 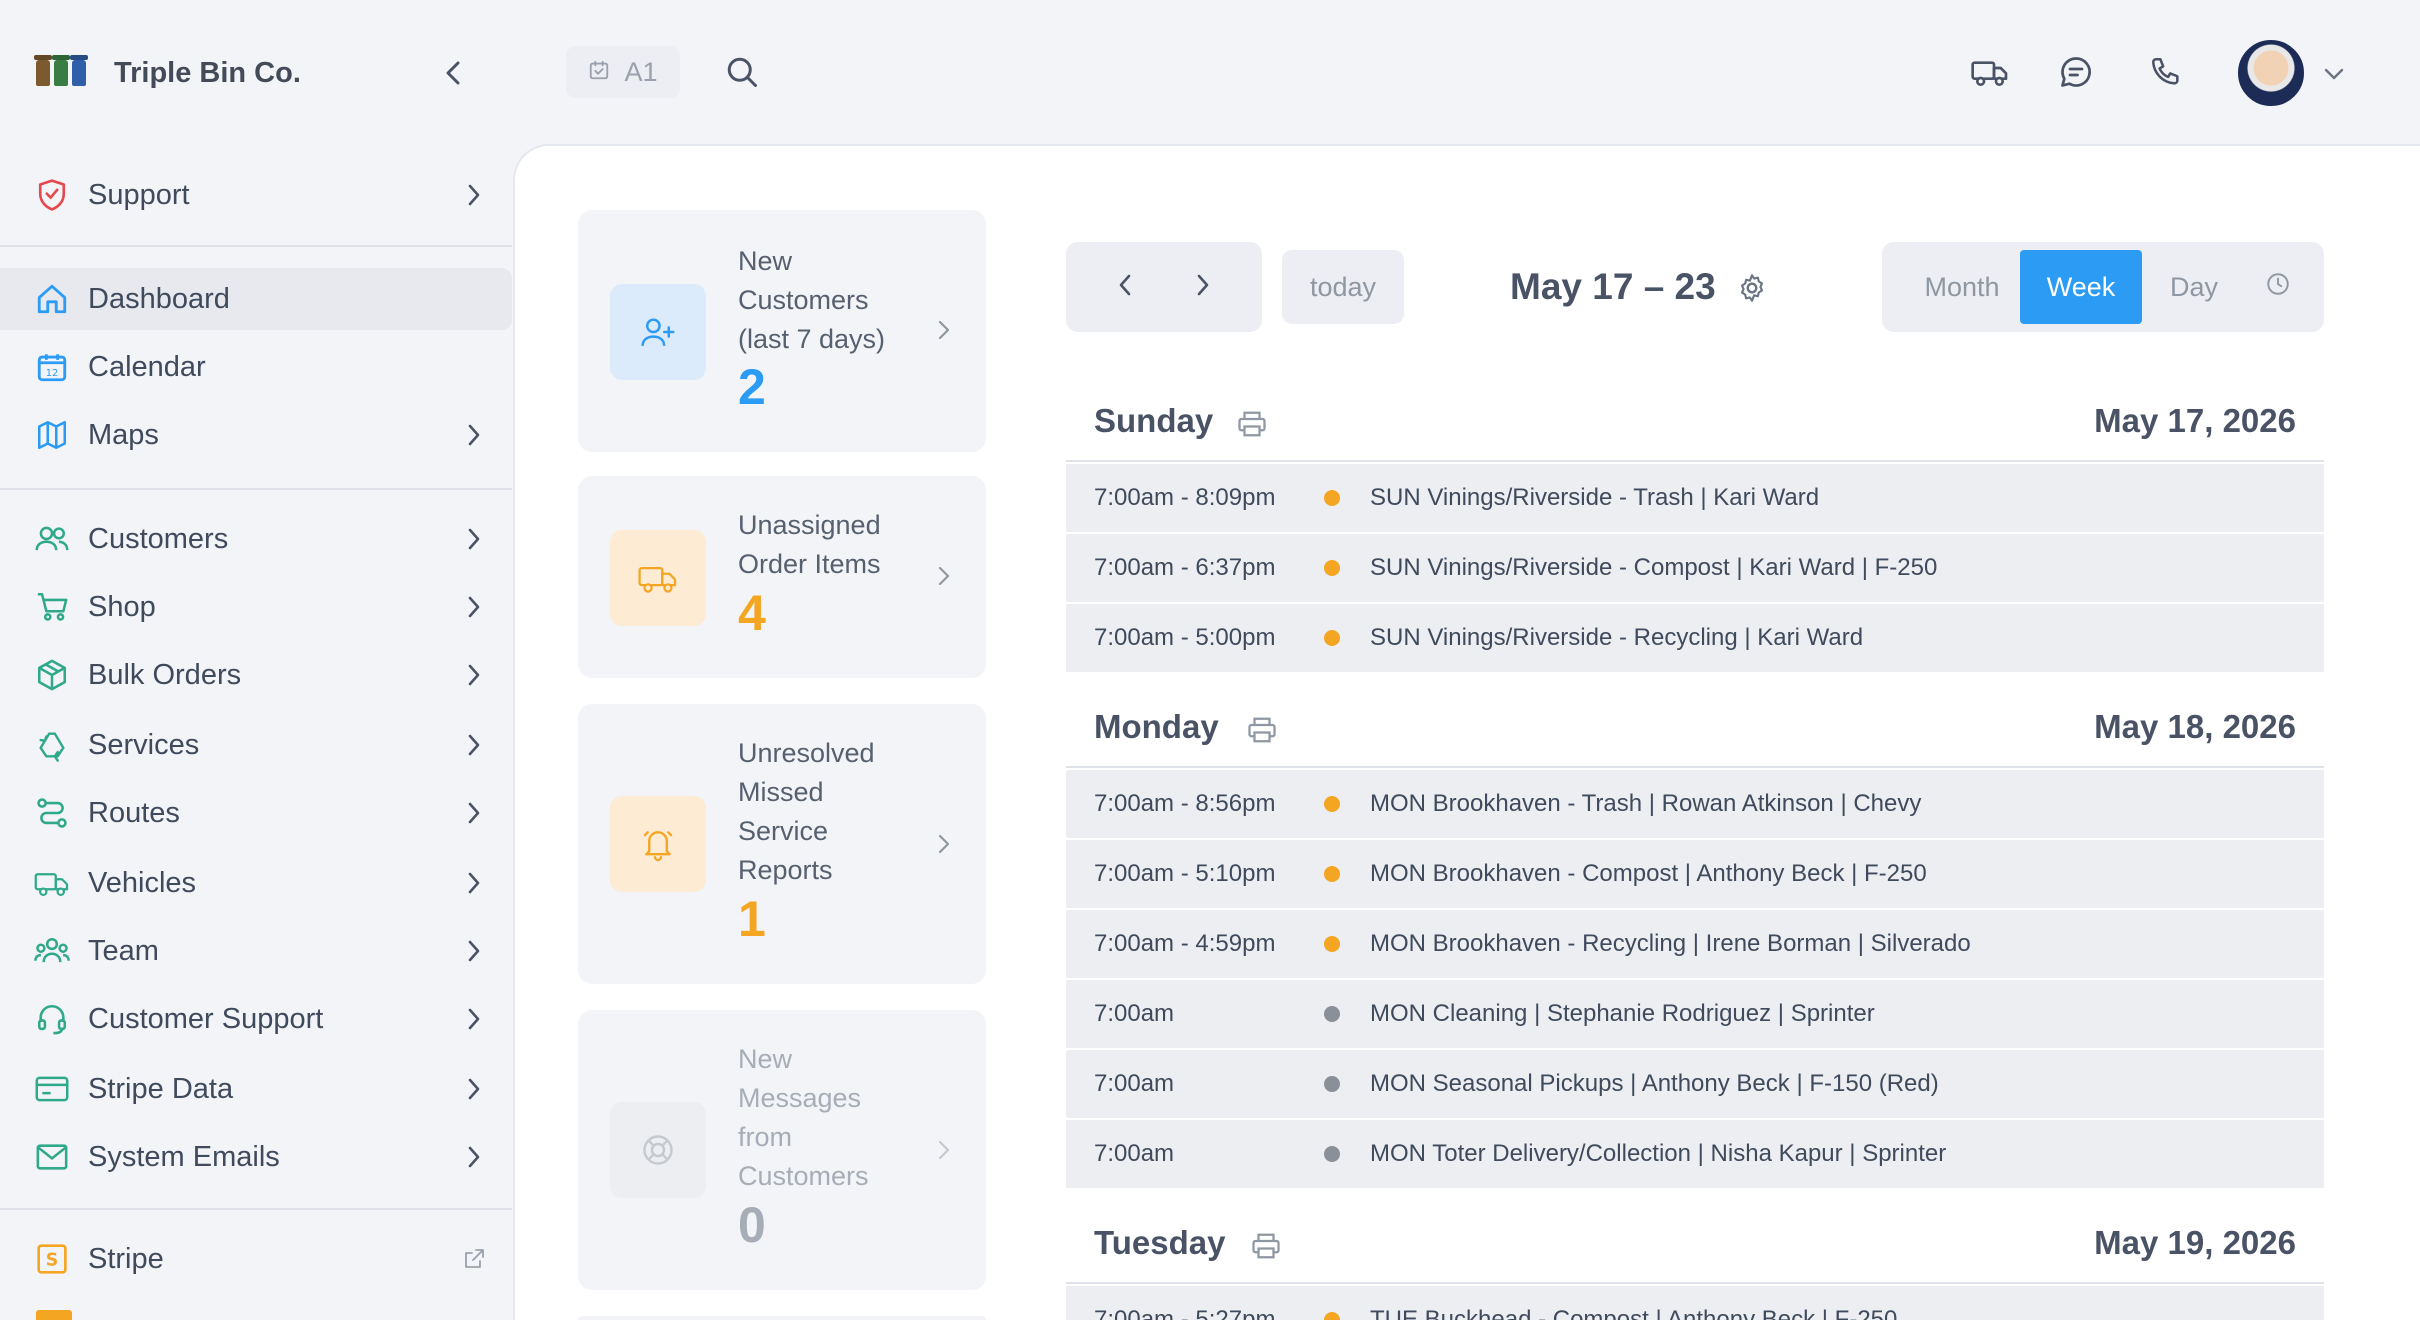 I want to click on view-switcher: Month Week Day, so click(x=2103, y=287).